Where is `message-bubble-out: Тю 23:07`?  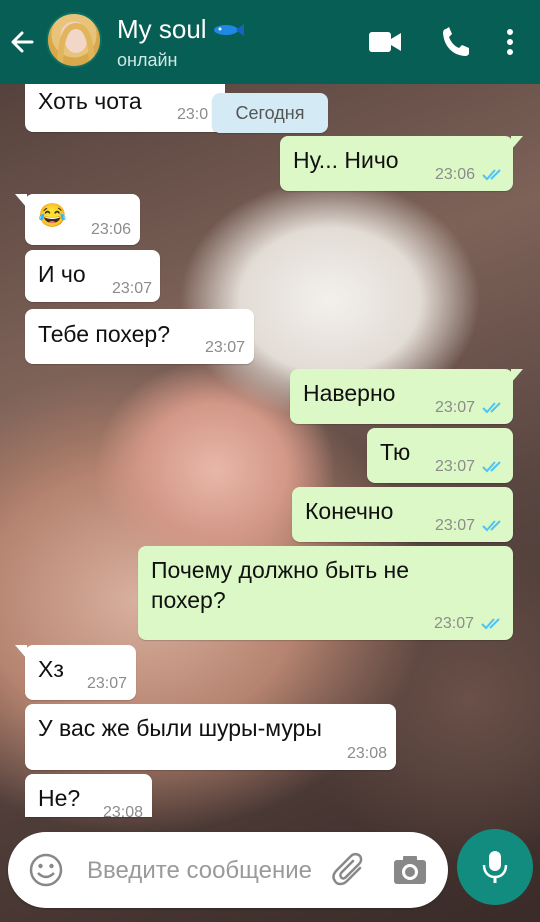 message-bubble-out: Тю 23:07 is located at coordinates (440, 455).